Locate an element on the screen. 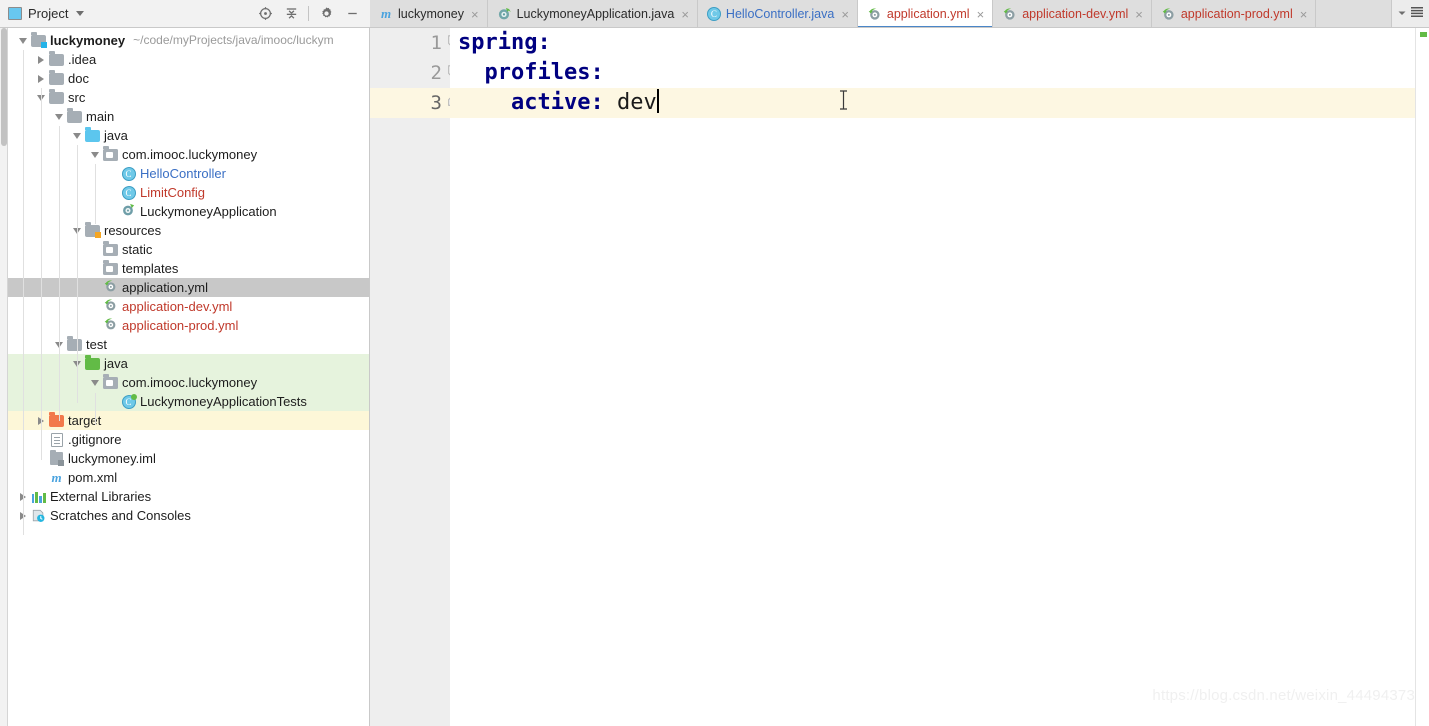 Image resolution: width=1429 pixels, height=726 pixels. tree-row: resources is located at coordinates (188, 230).